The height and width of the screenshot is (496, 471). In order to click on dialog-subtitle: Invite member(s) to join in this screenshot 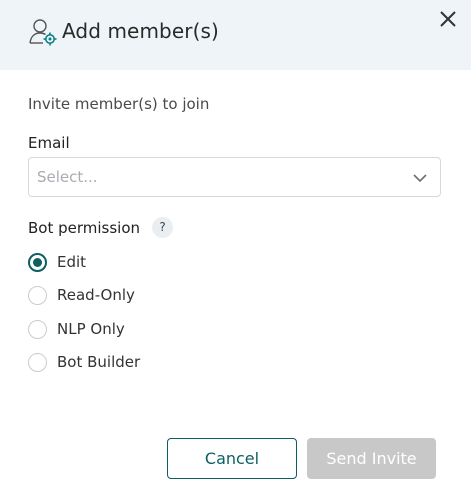, I will do `click(119, 104)`.